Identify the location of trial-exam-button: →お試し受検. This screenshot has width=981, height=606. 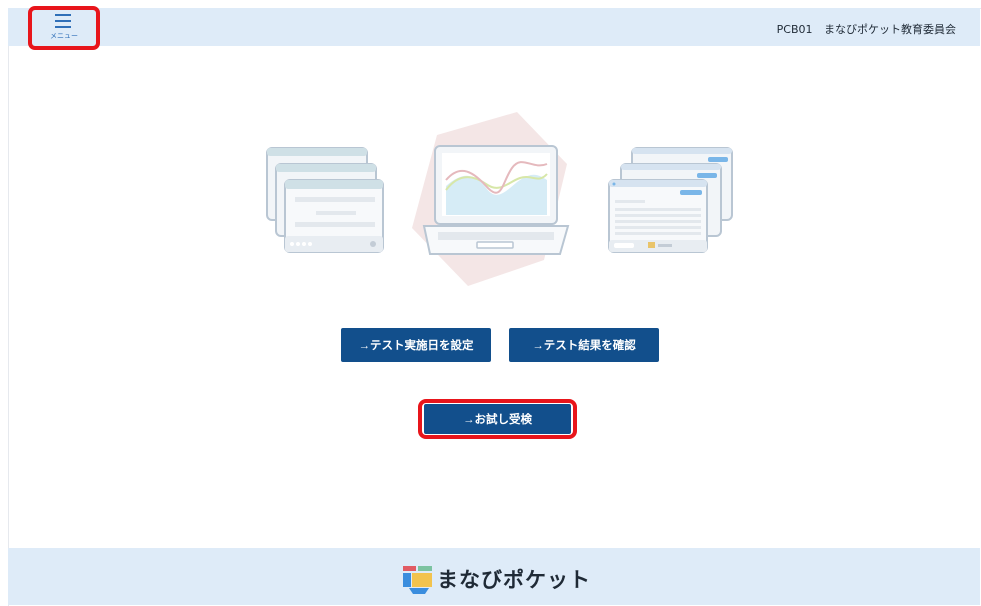
(497, 419).